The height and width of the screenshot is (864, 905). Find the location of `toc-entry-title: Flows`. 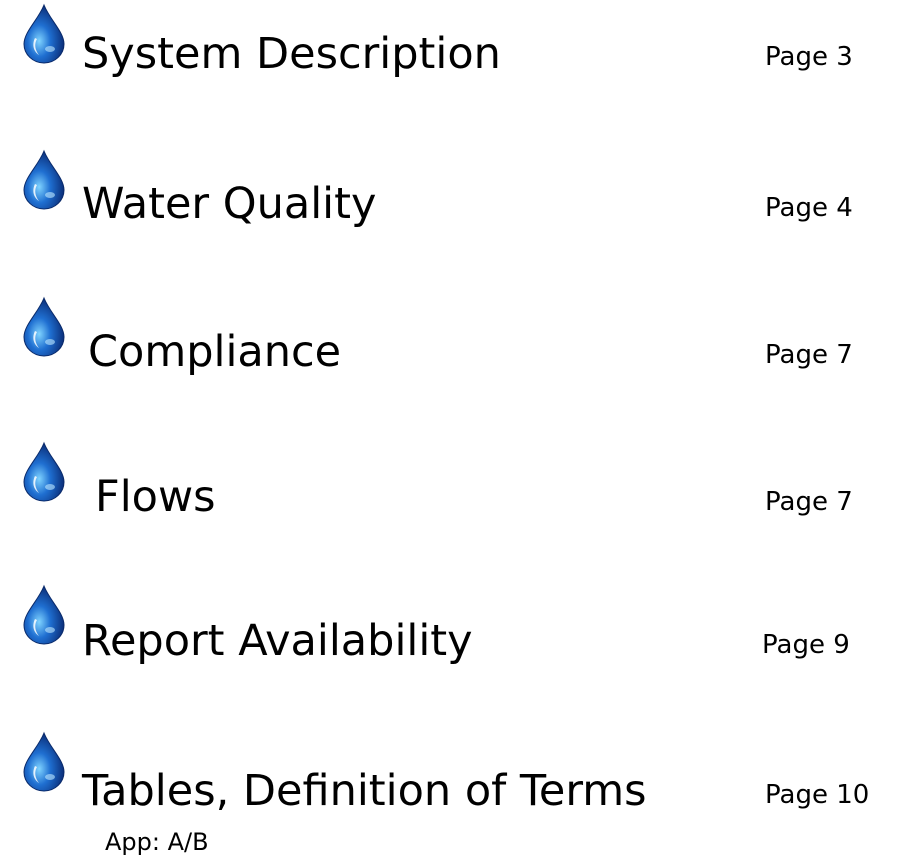

toc-entry-title: Flows is located at coordinates (155, 497).